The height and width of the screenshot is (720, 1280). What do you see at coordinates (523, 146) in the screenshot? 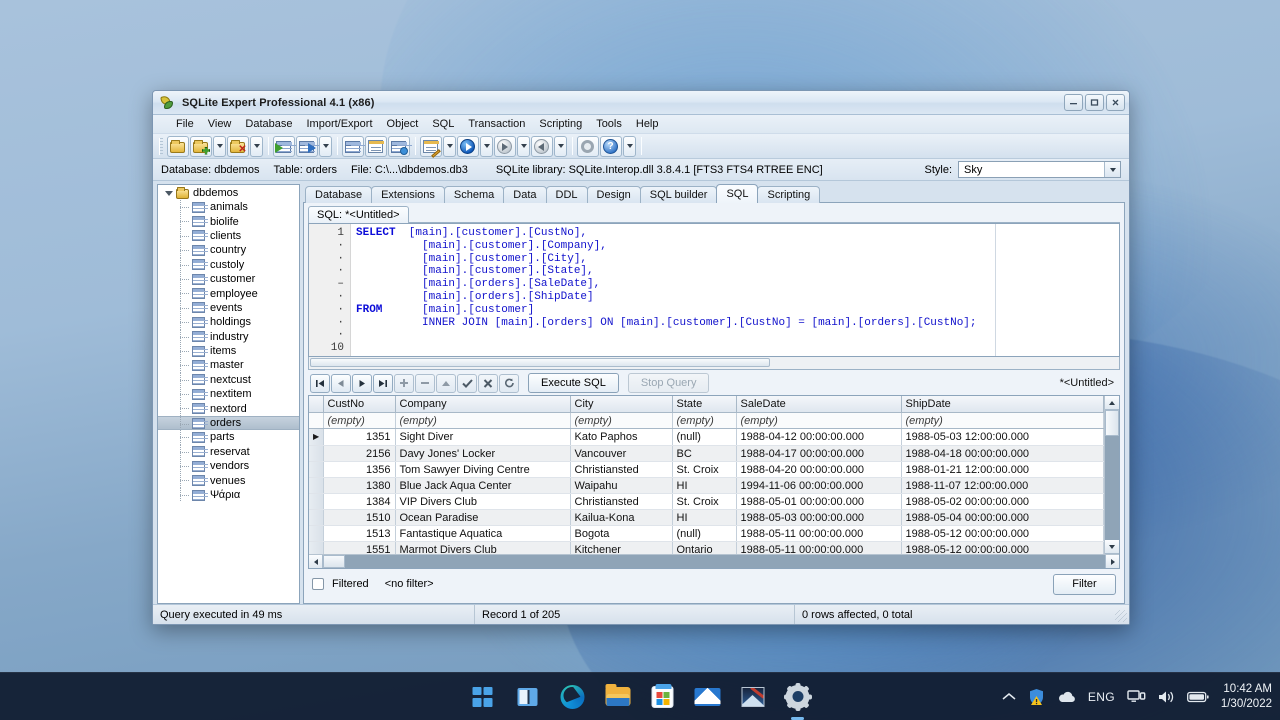
I see `step-forward-dropdown` at bounding box center [523, 146].